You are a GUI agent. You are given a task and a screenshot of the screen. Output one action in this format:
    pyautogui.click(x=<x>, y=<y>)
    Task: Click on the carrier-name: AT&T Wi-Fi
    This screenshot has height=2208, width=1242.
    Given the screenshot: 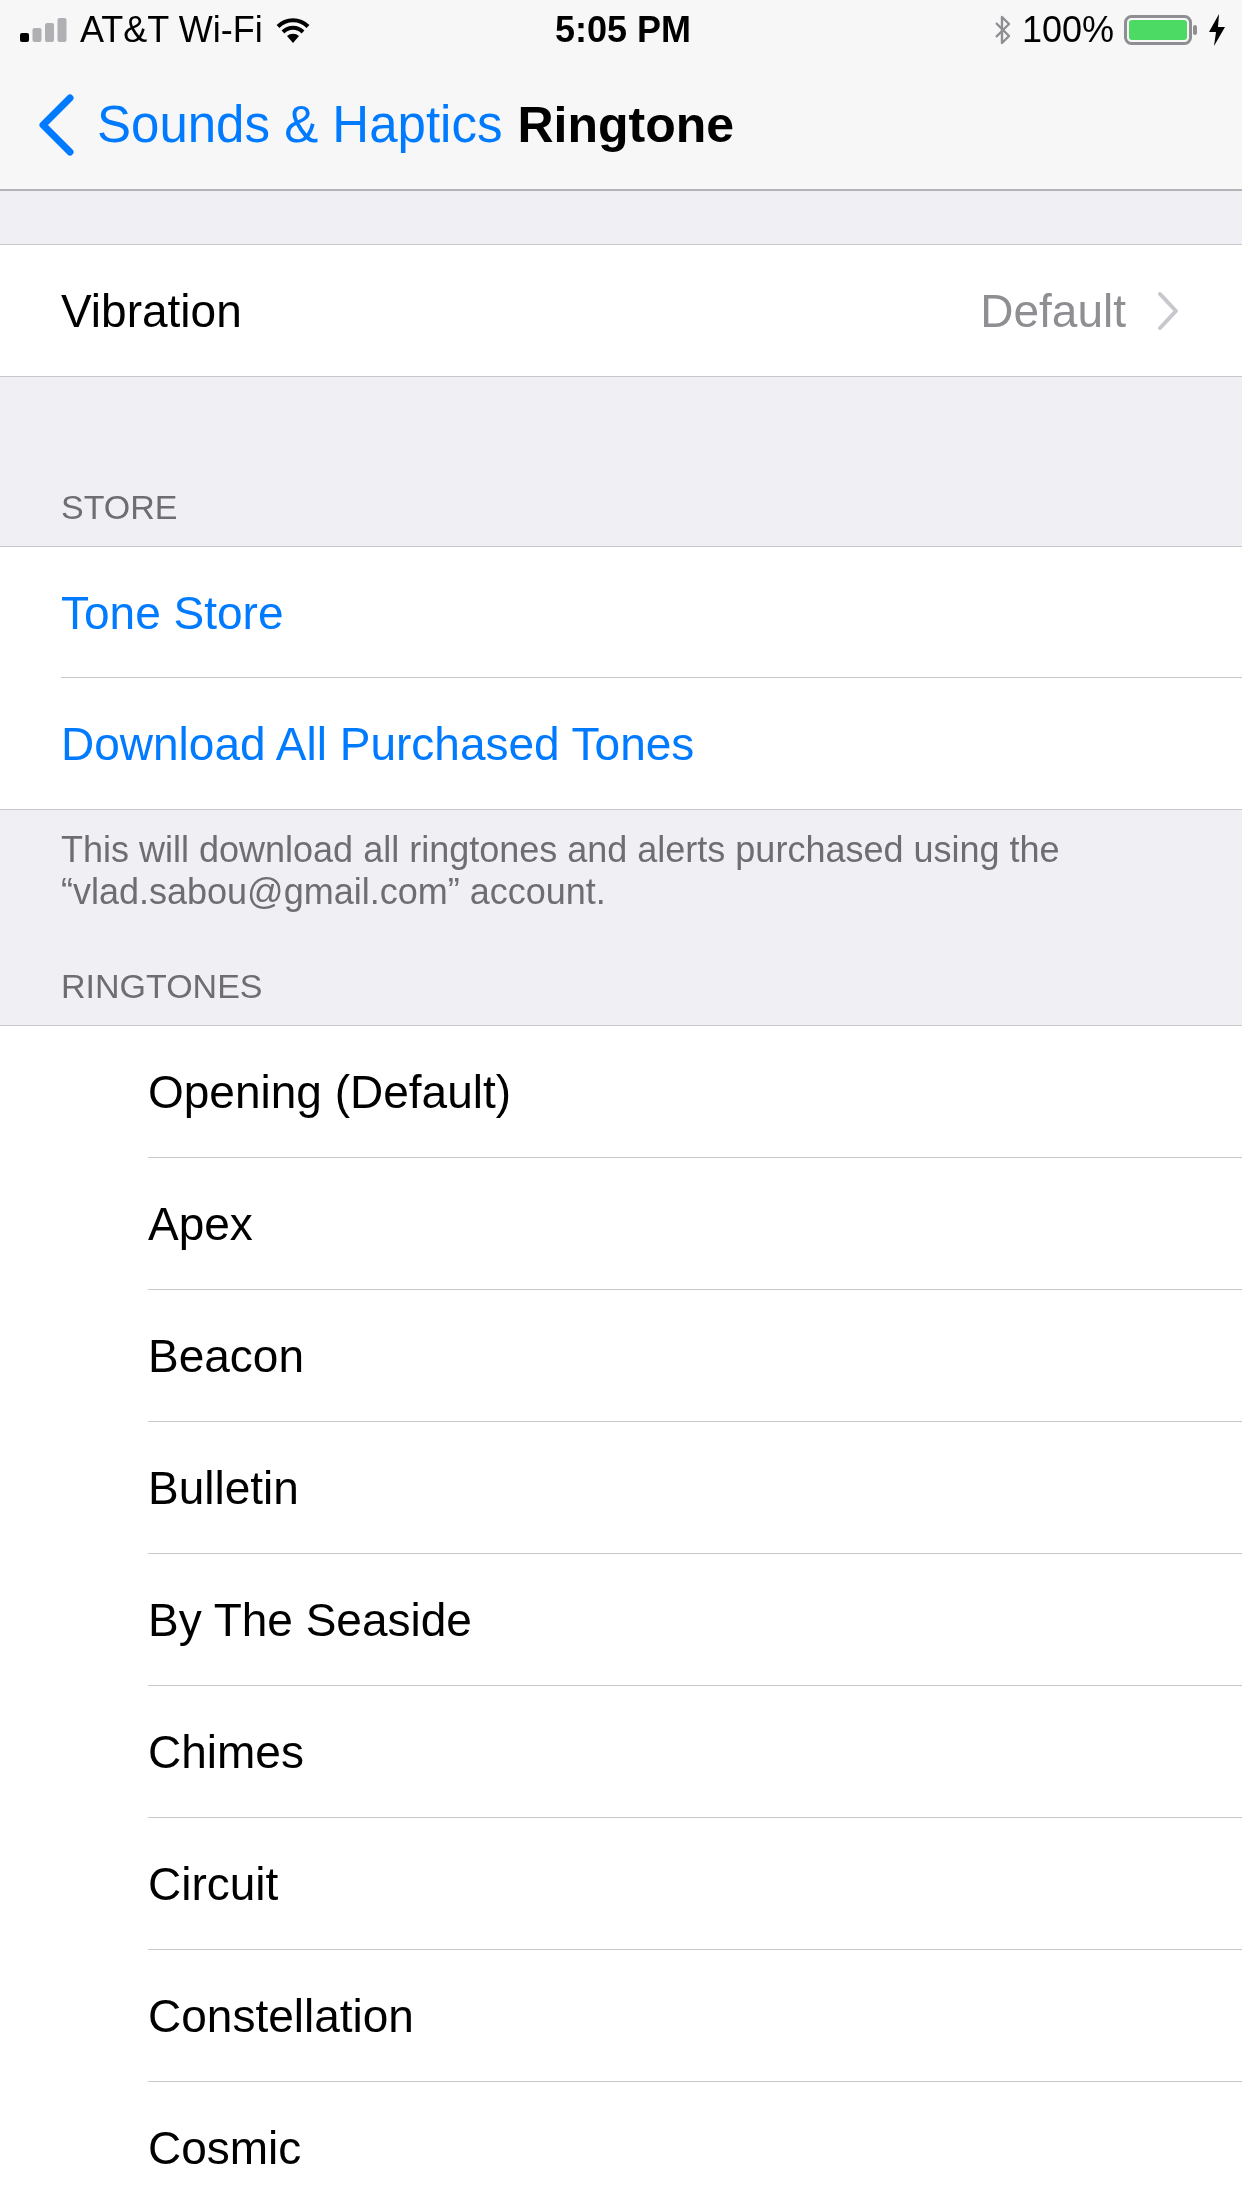 What is the action you would take?
    pyautogui.click(x=171, y=30)
    